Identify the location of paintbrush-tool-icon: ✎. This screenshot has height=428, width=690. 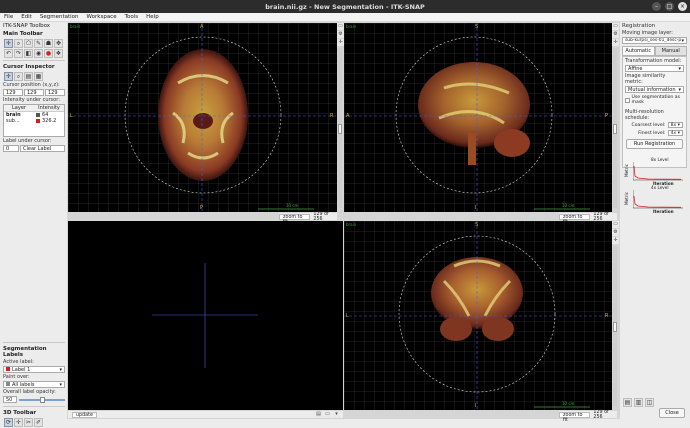
(38, 43).